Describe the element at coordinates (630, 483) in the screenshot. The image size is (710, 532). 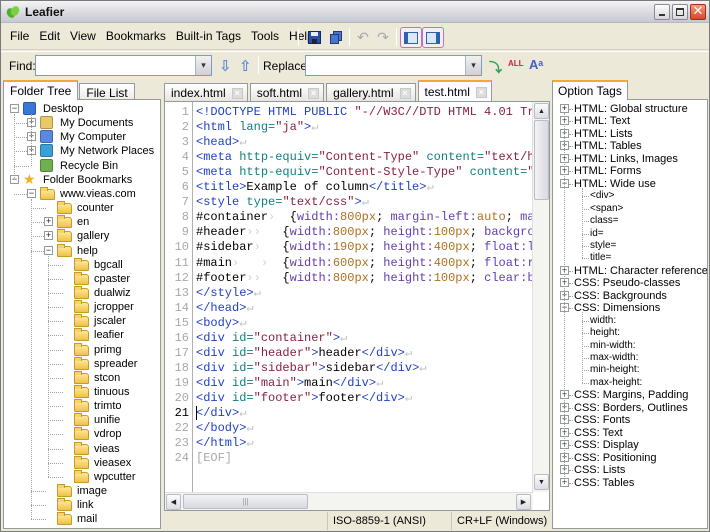
I see `option-tag-group: + CSS: Tables` at that location.